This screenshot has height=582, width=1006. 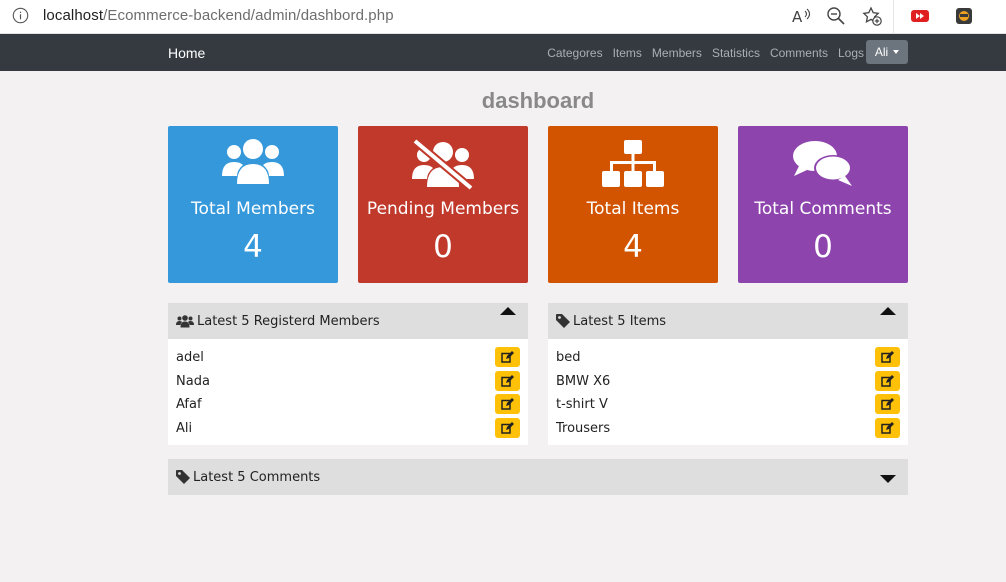 What do you see at coordinates (822, 163) in the screenshot?
I see `comments-icon` at bounding box center [822, 163].